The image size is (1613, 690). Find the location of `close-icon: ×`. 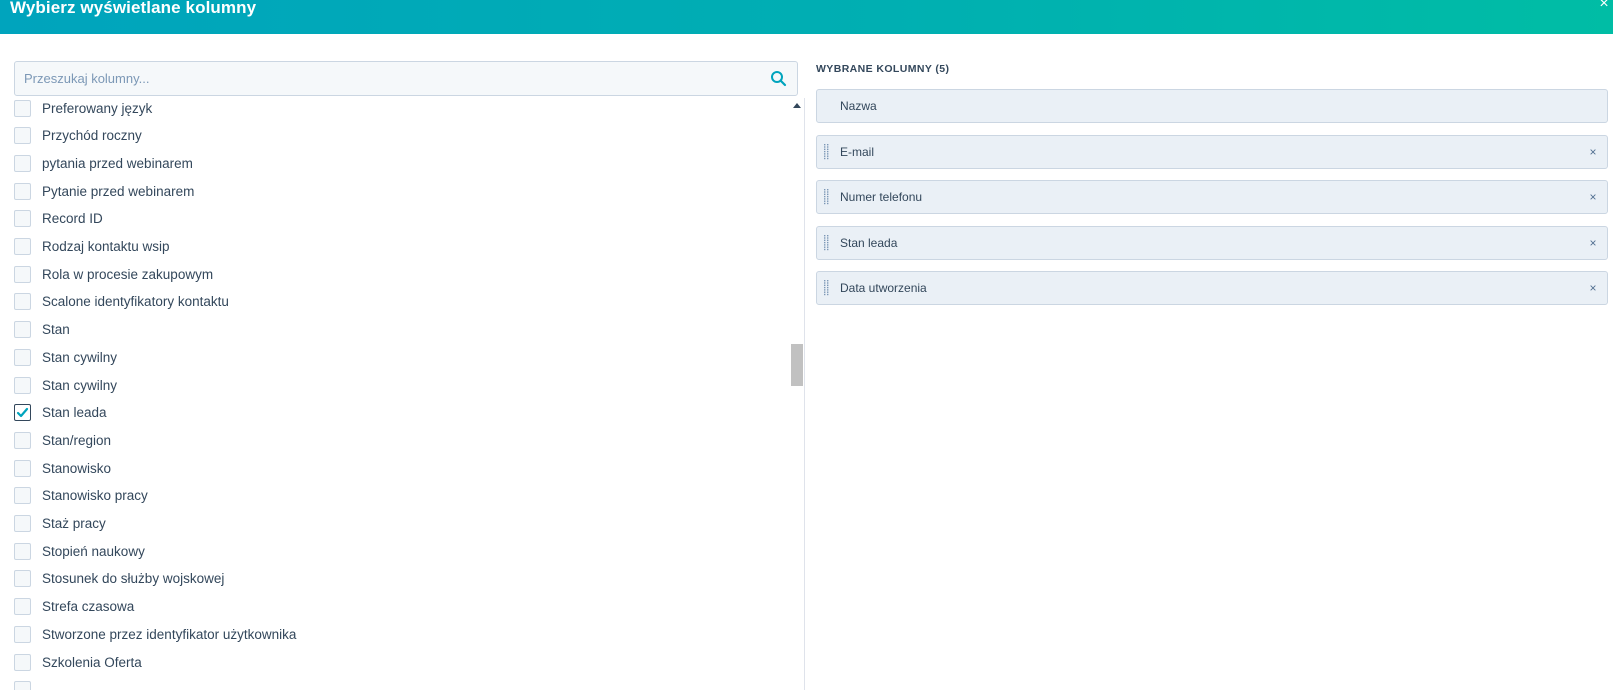

close-icon: × is located at coordinates (1604, 7).